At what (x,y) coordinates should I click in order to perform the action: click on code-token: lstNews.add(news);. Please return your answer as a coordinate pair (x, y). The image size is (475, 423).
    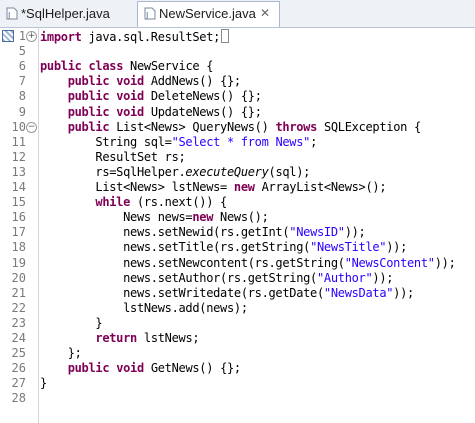
    Looking at the image, I should click on (144, 307).